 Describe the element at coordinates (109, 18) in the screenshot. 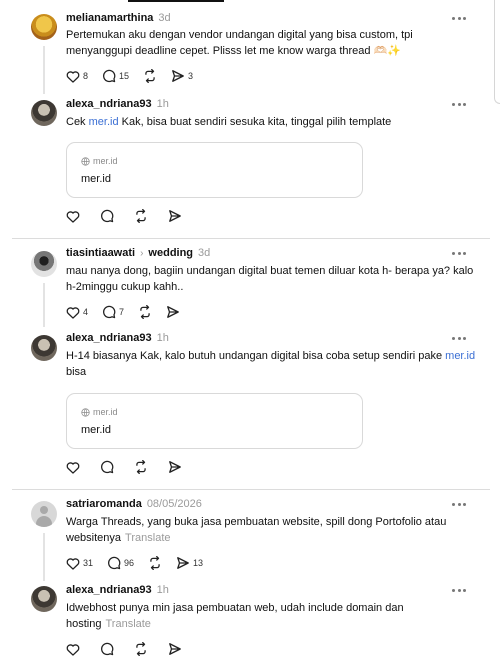

I see `username: melianamarthina` at that location.